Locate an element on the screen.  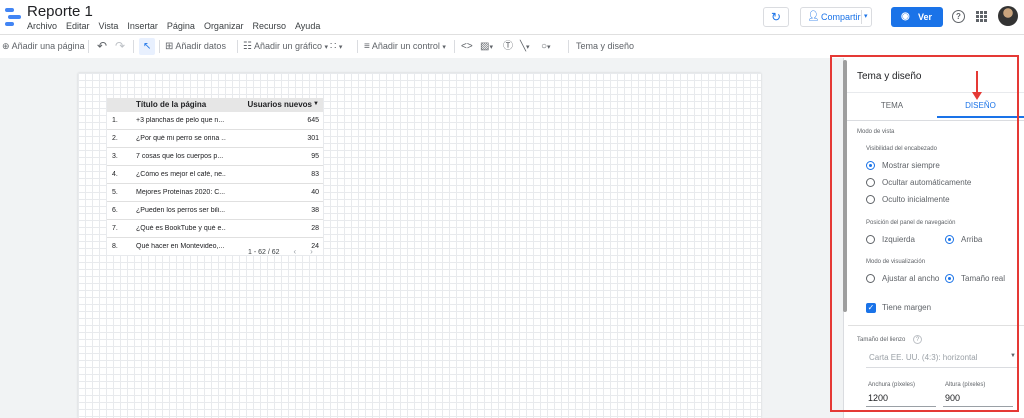
add-control-button: ≡ Añadir un control ▾ is located at coordinates (405, 46).